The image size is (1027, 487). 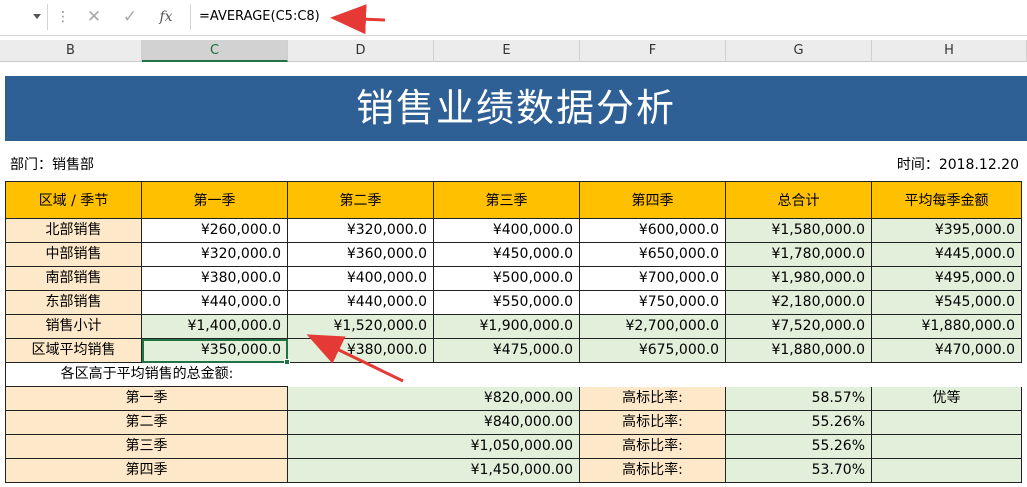 What do you see at coordinates (947, 231) in the screenshot?
I see `table-cell: ¥395,000.0` at bounding box center [947, 231].